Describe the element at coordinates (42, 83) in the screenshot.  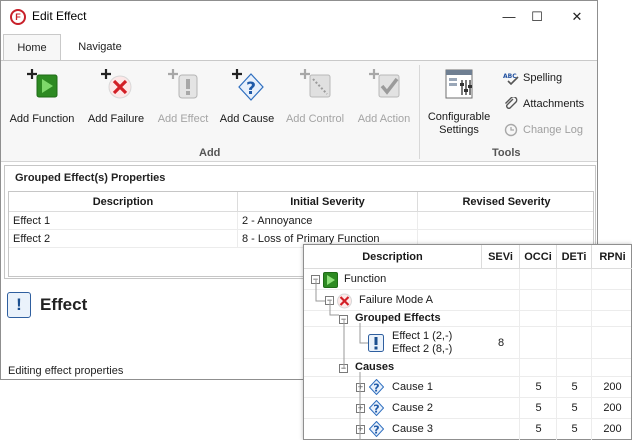
I see `add-function-icon` at that location.